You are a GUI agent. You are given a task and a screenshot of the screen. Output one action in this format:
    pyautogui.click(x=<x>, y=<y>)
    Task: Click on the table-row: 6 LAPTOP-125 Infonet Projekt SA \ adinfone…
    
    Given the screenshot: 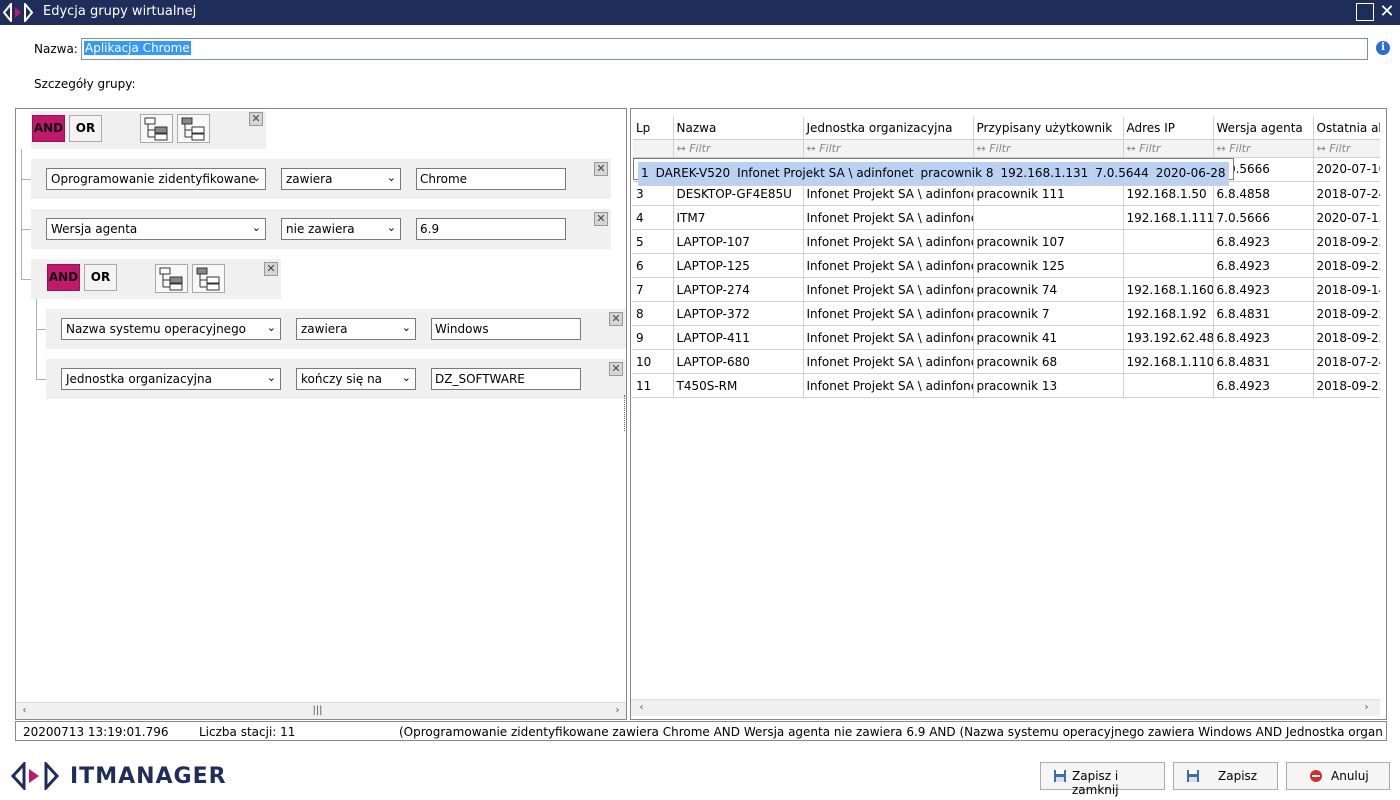 What is the action you would take?
    pyautogui.click(x=1006, y=265)
    